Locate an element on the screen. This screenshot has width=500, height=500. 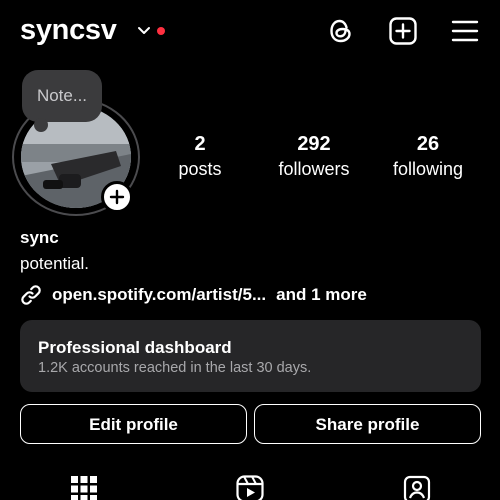
posts-value: 2 is located at coordinates (200, 144).